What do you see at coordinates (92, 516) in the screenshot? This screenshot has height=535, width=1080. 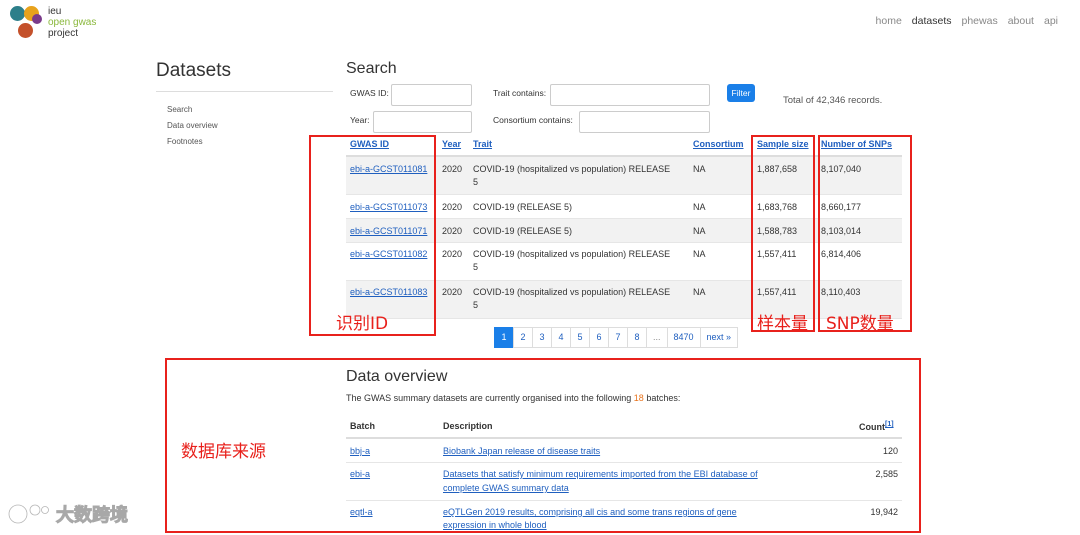 I see `watermark-text: 大数跨境` at bounding box center [92, 516].